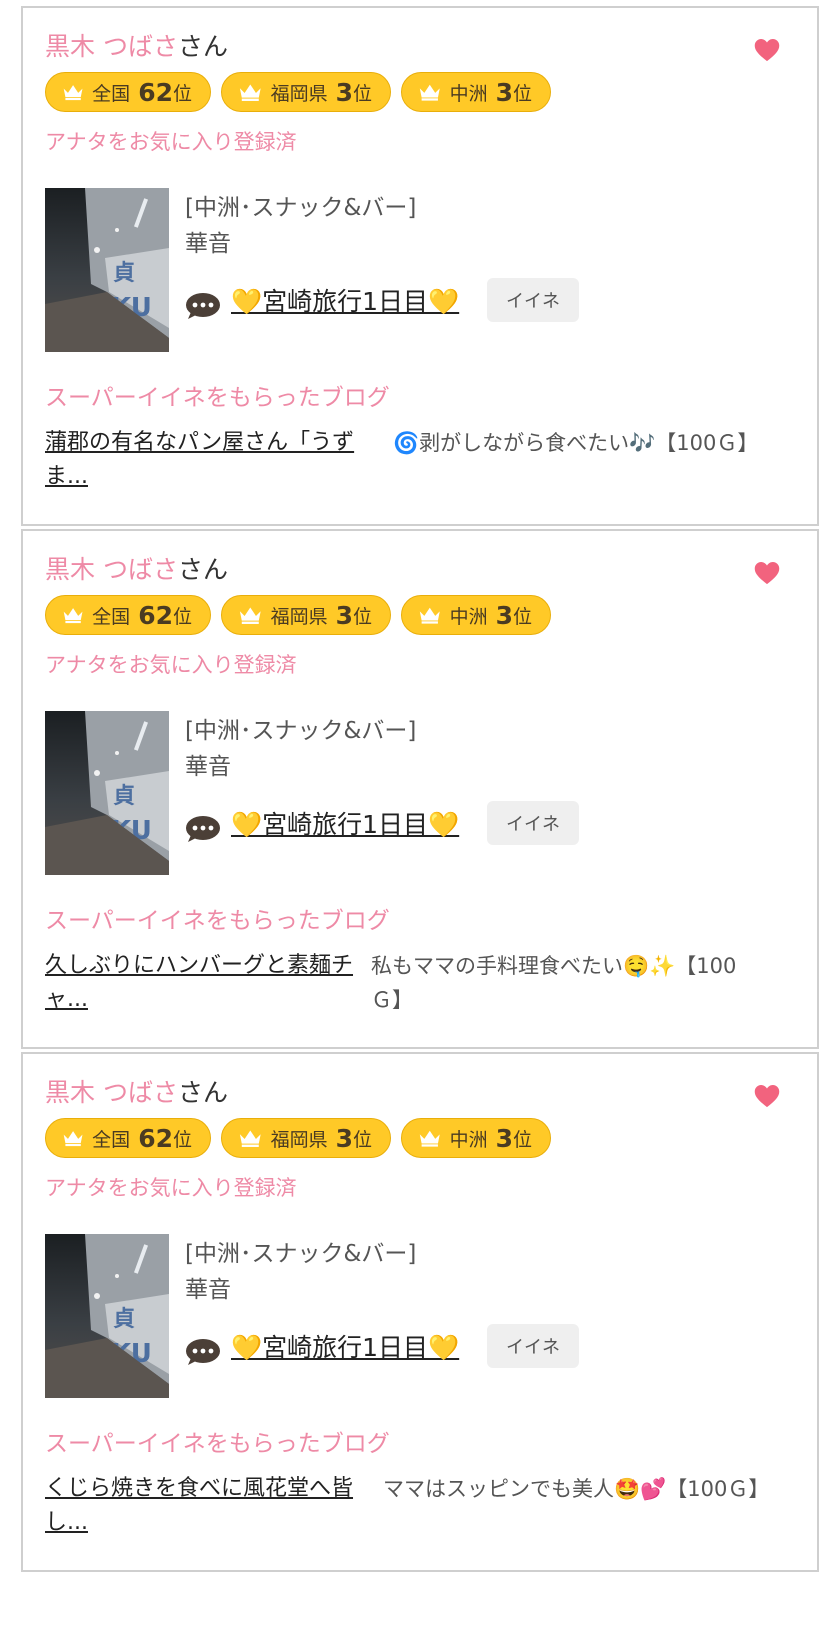 The width and height of the screenshot is (840, 1629). I want to click on super-like-comment: 🌀剥がしながら食べたい🎶【100Ｇ】, so click(576, 443).